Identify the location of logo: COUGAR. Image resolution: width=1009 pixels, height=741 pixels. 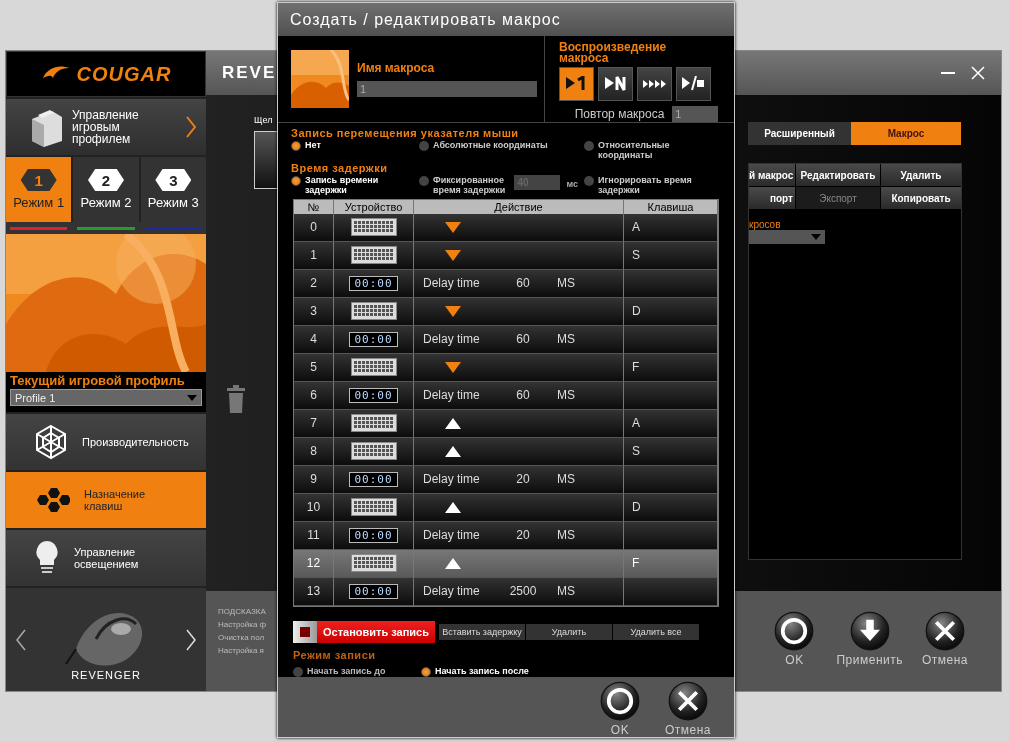
(106, 74).